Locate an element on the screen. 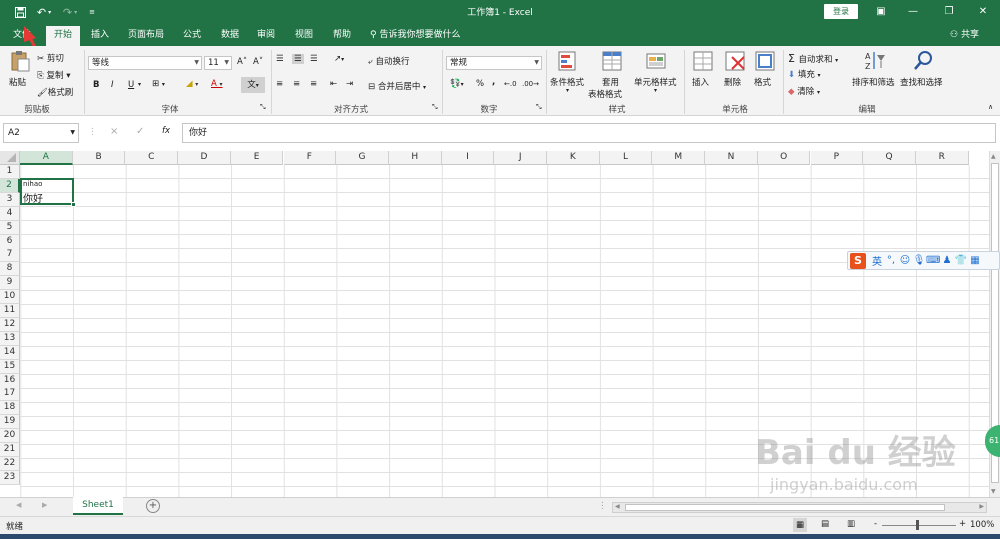  orientation-icon: ↗▾ is located at coordinates (339, 59).